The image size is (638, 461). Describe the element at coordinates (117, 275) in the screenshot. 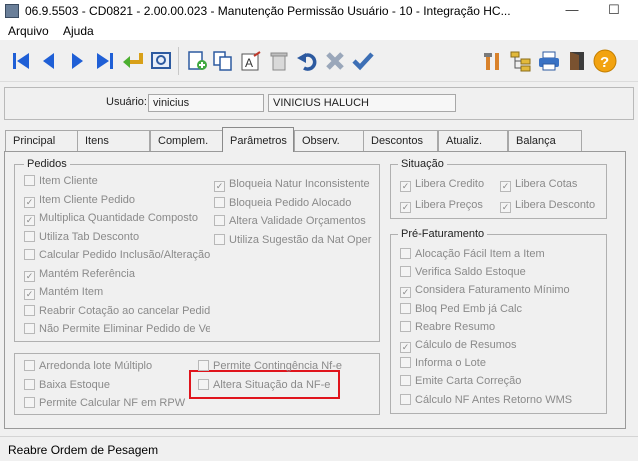

I see `checkbox-mantem-referencia: ✓ Mantém Referência` at that location.